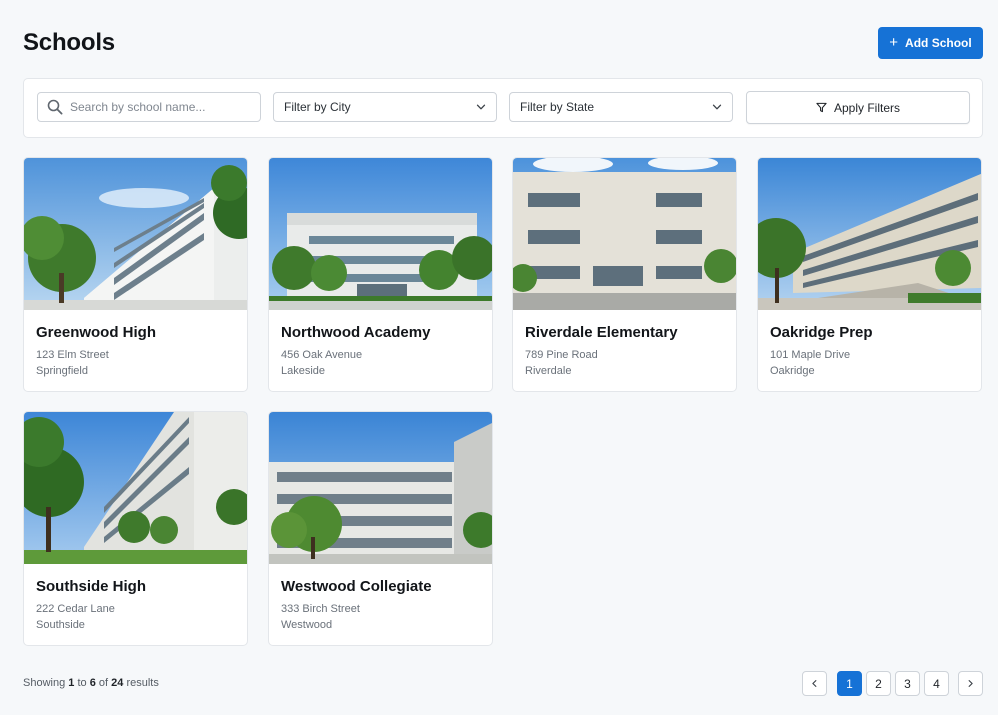 This screenshot has width=998, height=715. What do you see at coordinates (72, 355) in the screenshot?
I see `school-address: 123 Elm Street` at bounding box center [72, 355].